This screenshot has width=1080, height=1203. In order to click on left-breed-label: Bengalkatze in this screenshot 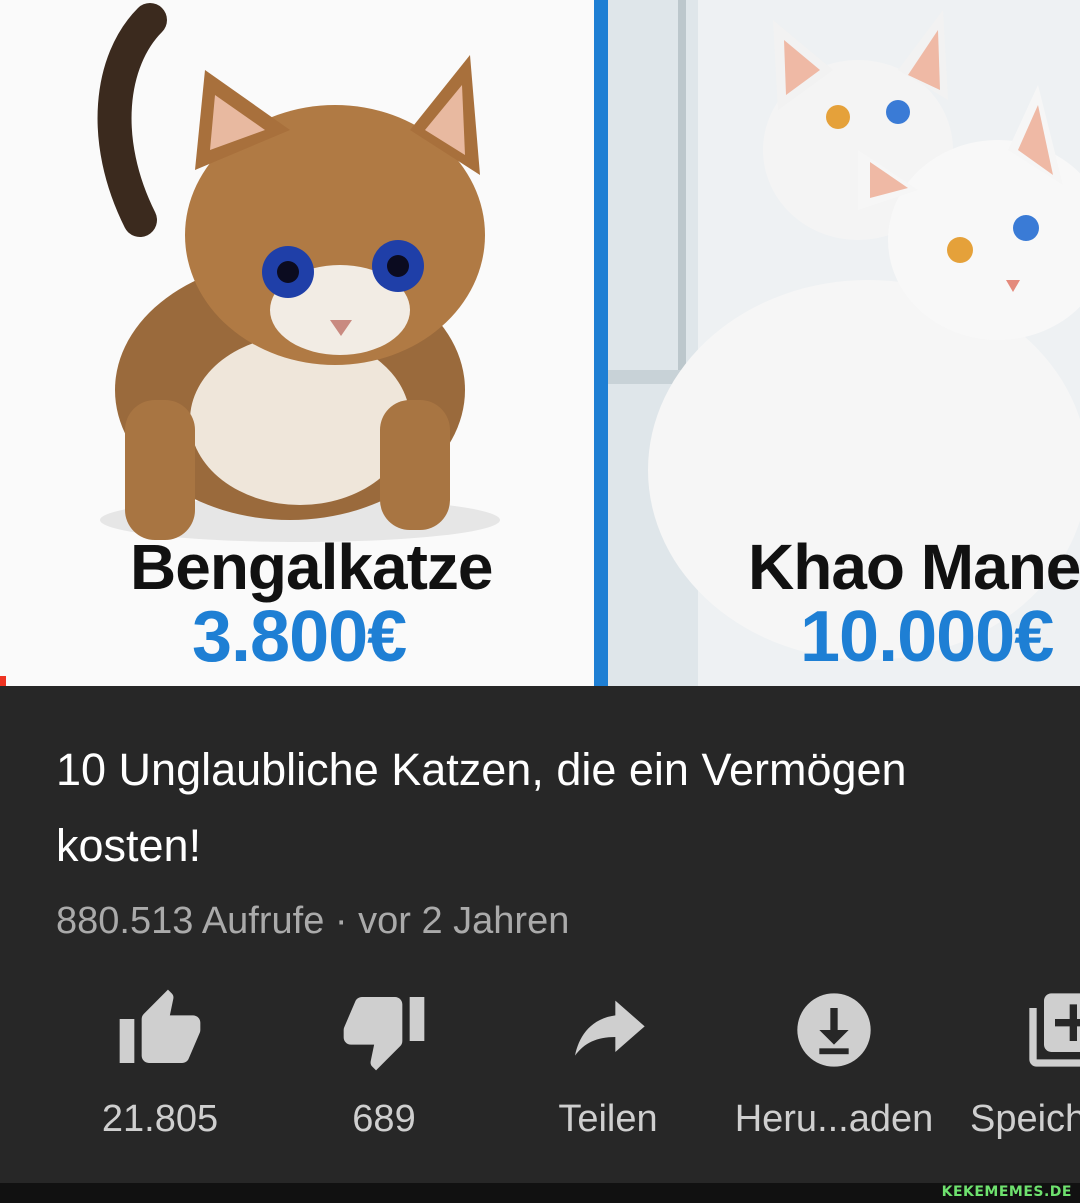, I will do `click(311, 567)`.